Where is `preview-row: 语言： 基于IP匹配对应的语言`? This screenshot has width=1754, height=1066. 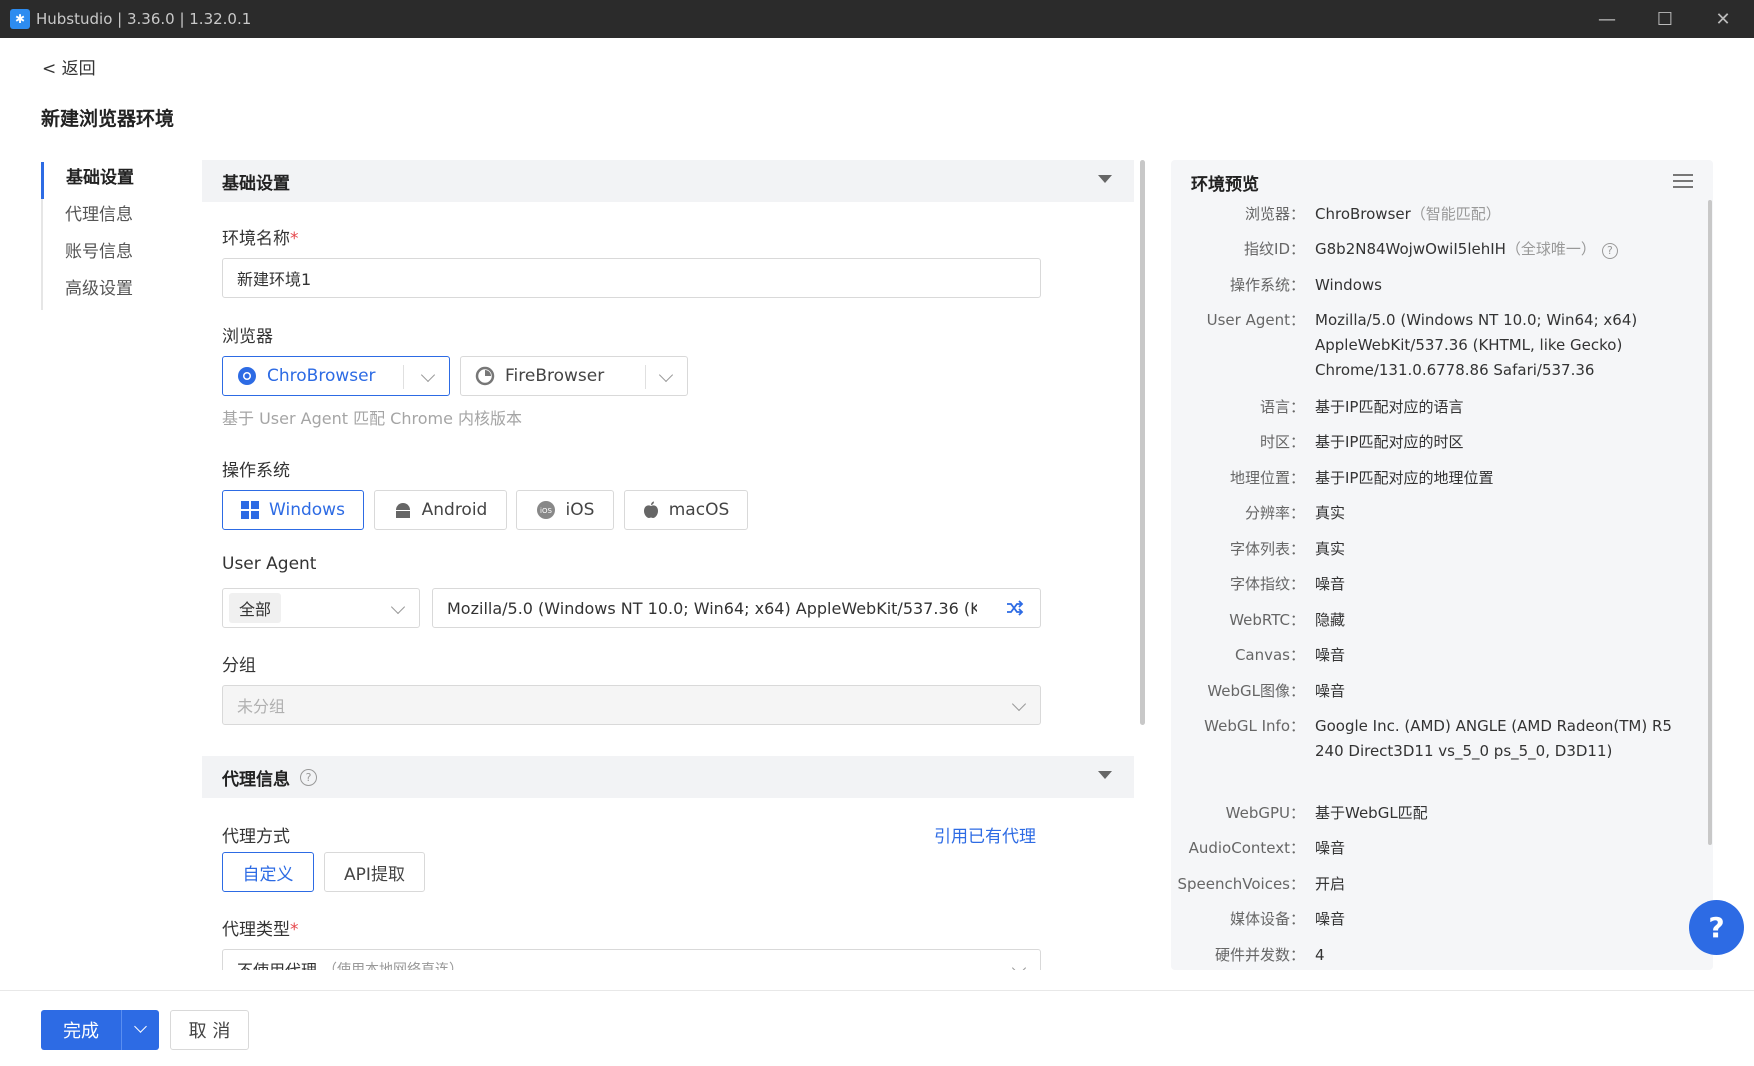
preview-row: 语言： 基于IP匹配对应的语言 is located at coordinates (1361, 407).